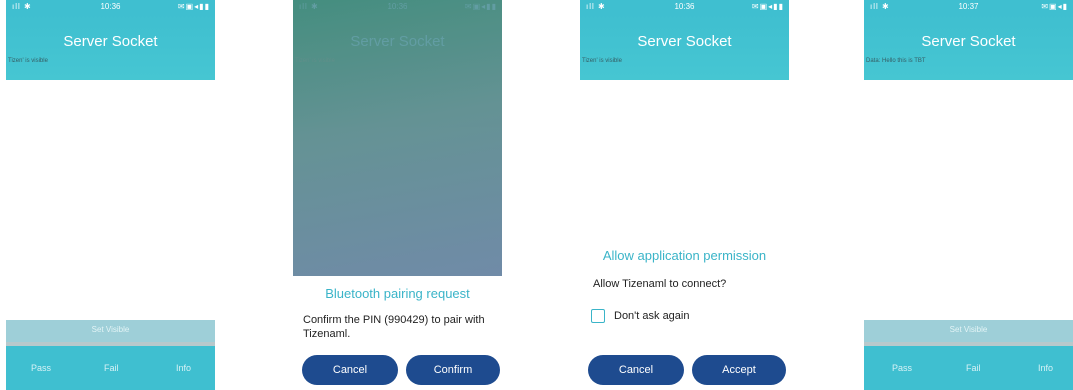  Describe the element at coordinates (1054, 6) in the screenshot. I see `status-icons: ✉▣◂▮` at that location.